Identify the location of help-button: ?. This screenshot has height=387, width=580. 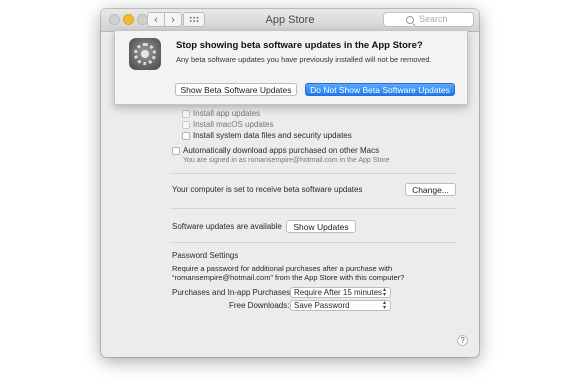
(462, 340).